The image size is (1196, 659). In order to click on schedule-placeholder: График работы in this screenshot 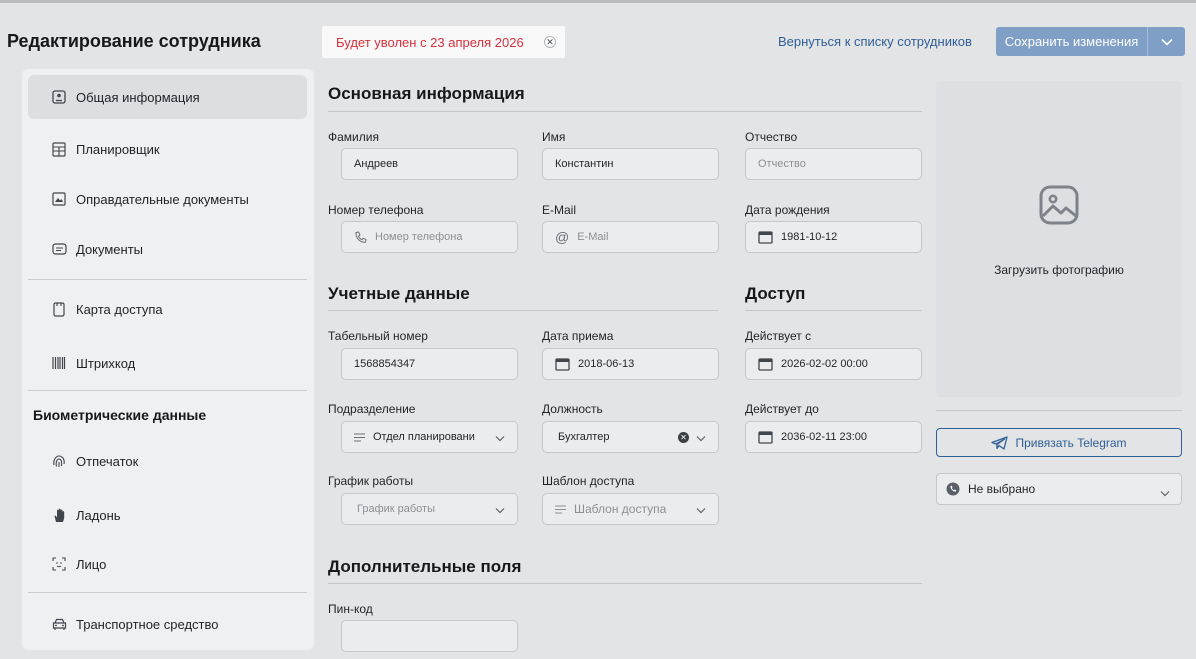, I will do `click(396, 509)`.